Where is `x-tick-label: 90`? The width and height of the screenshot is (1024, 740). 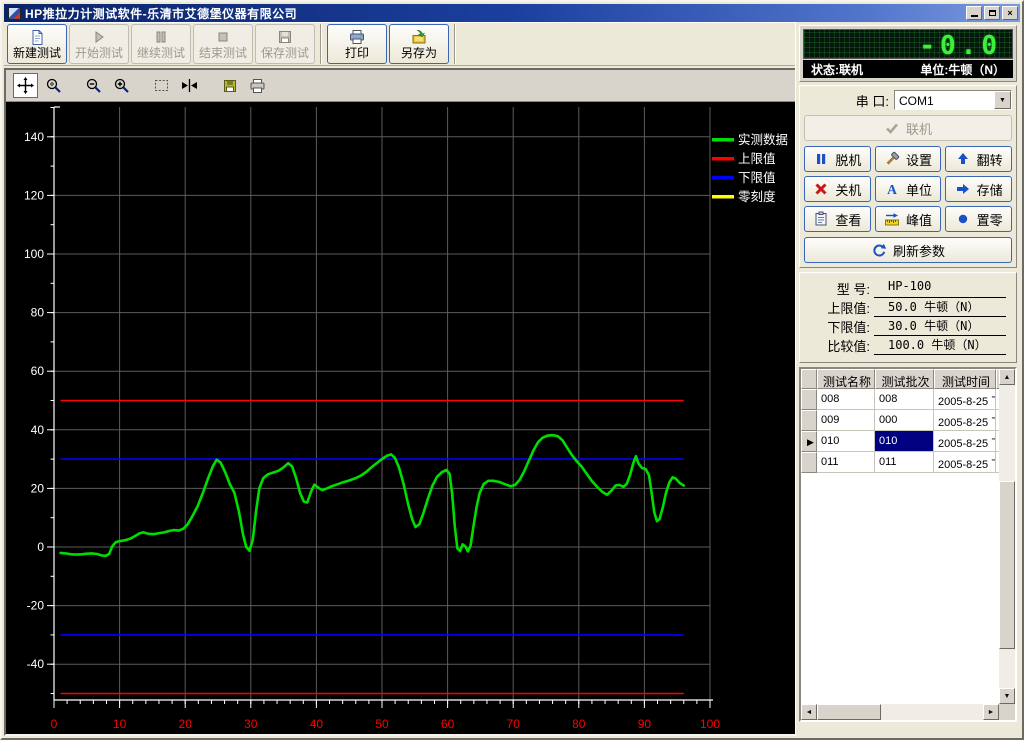 x-tick-label: 90 is located at coordinates (645, 724).